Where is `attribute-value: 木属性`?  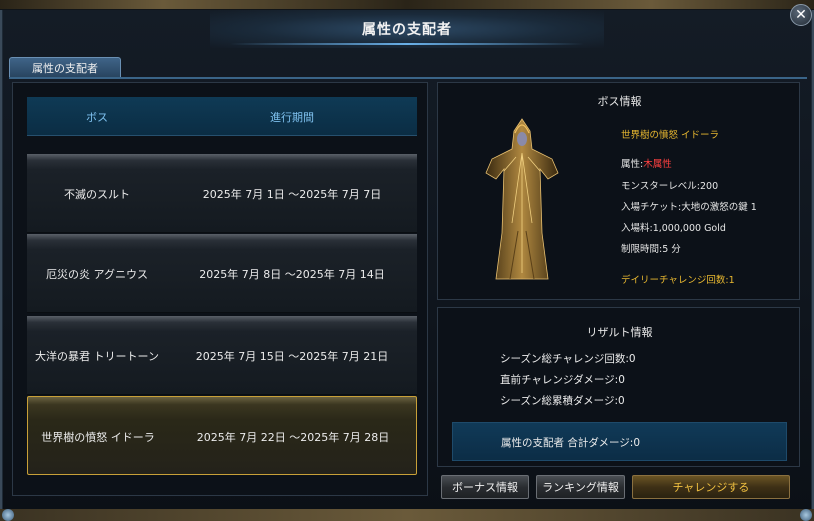 attribute-value: 木属性 is located at coordinates (657, 164).